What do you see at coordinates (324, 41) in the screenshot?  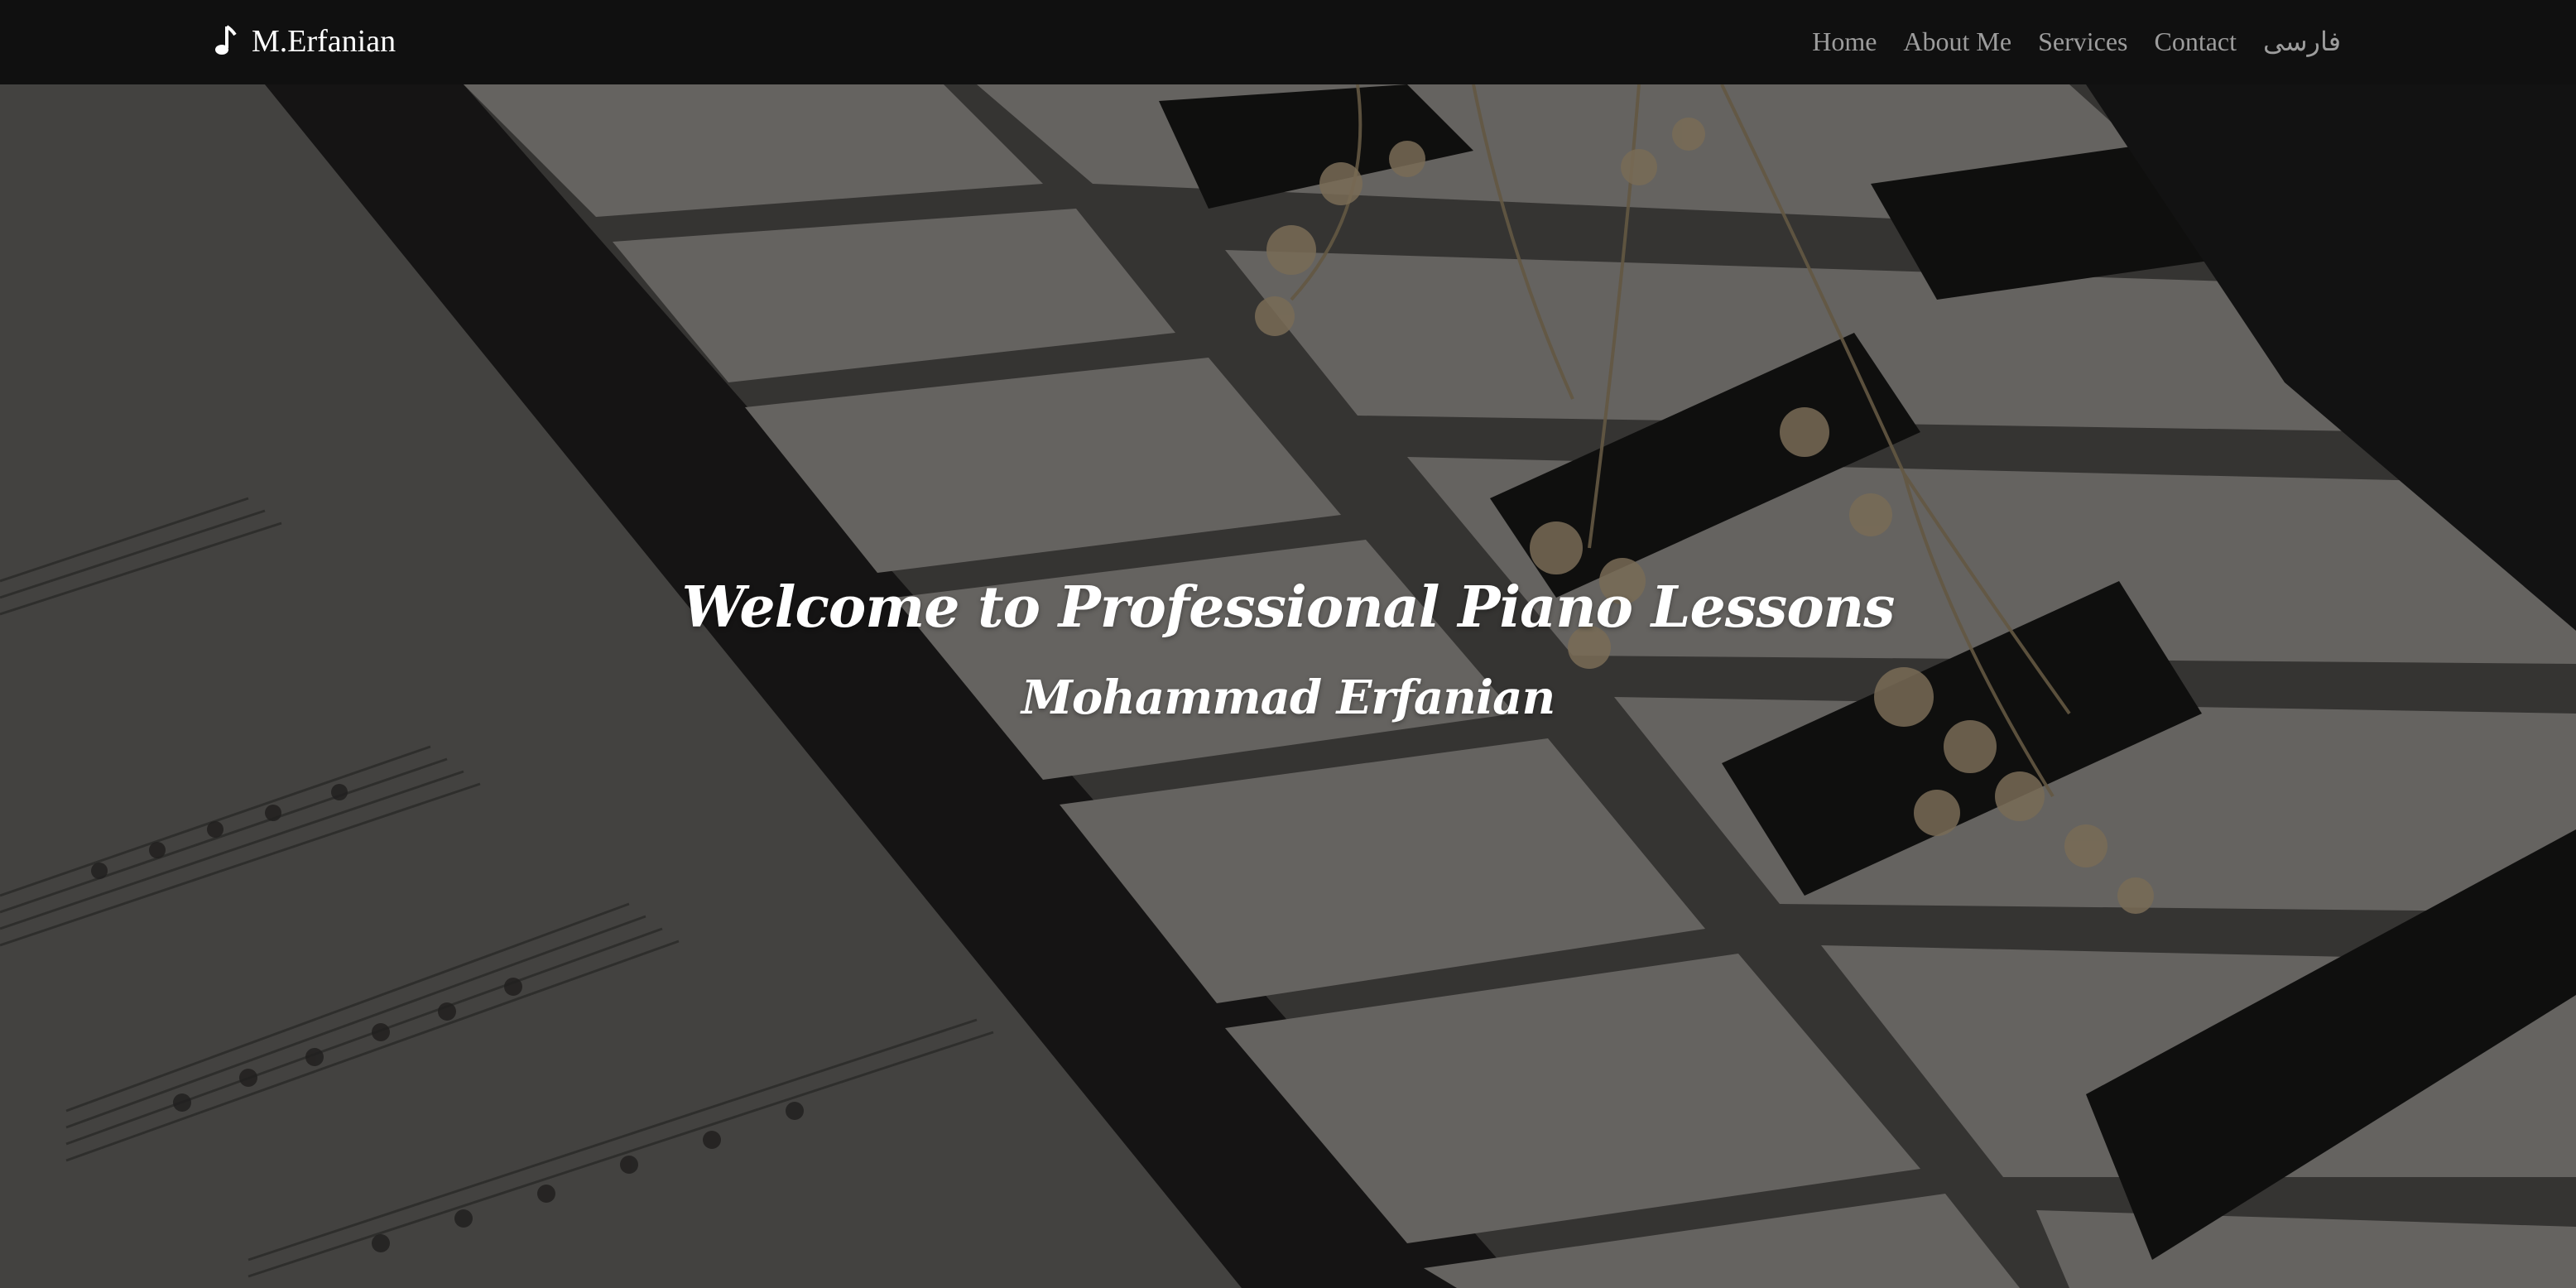 I see `brand-name: M.Erfanian` at bounding box center [324, 41].